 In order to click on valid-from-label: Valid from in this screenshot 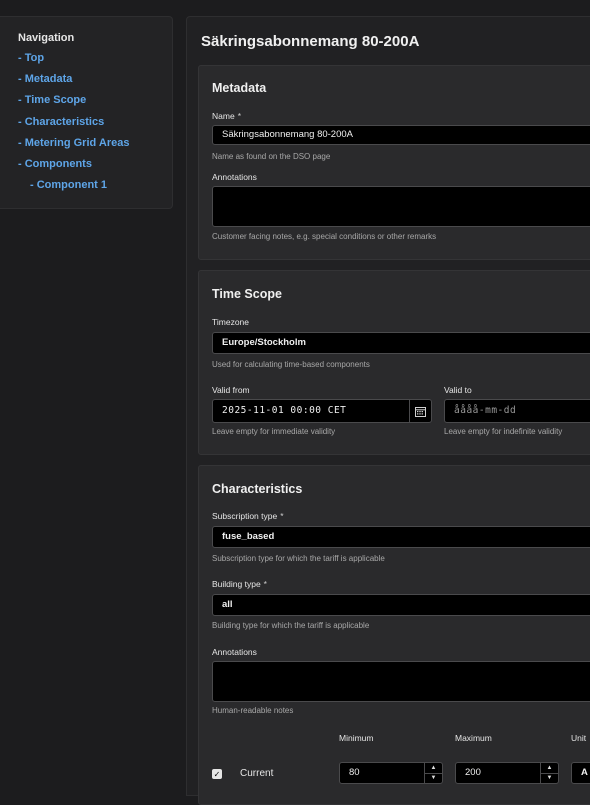, I will do `click(231, 390)`.